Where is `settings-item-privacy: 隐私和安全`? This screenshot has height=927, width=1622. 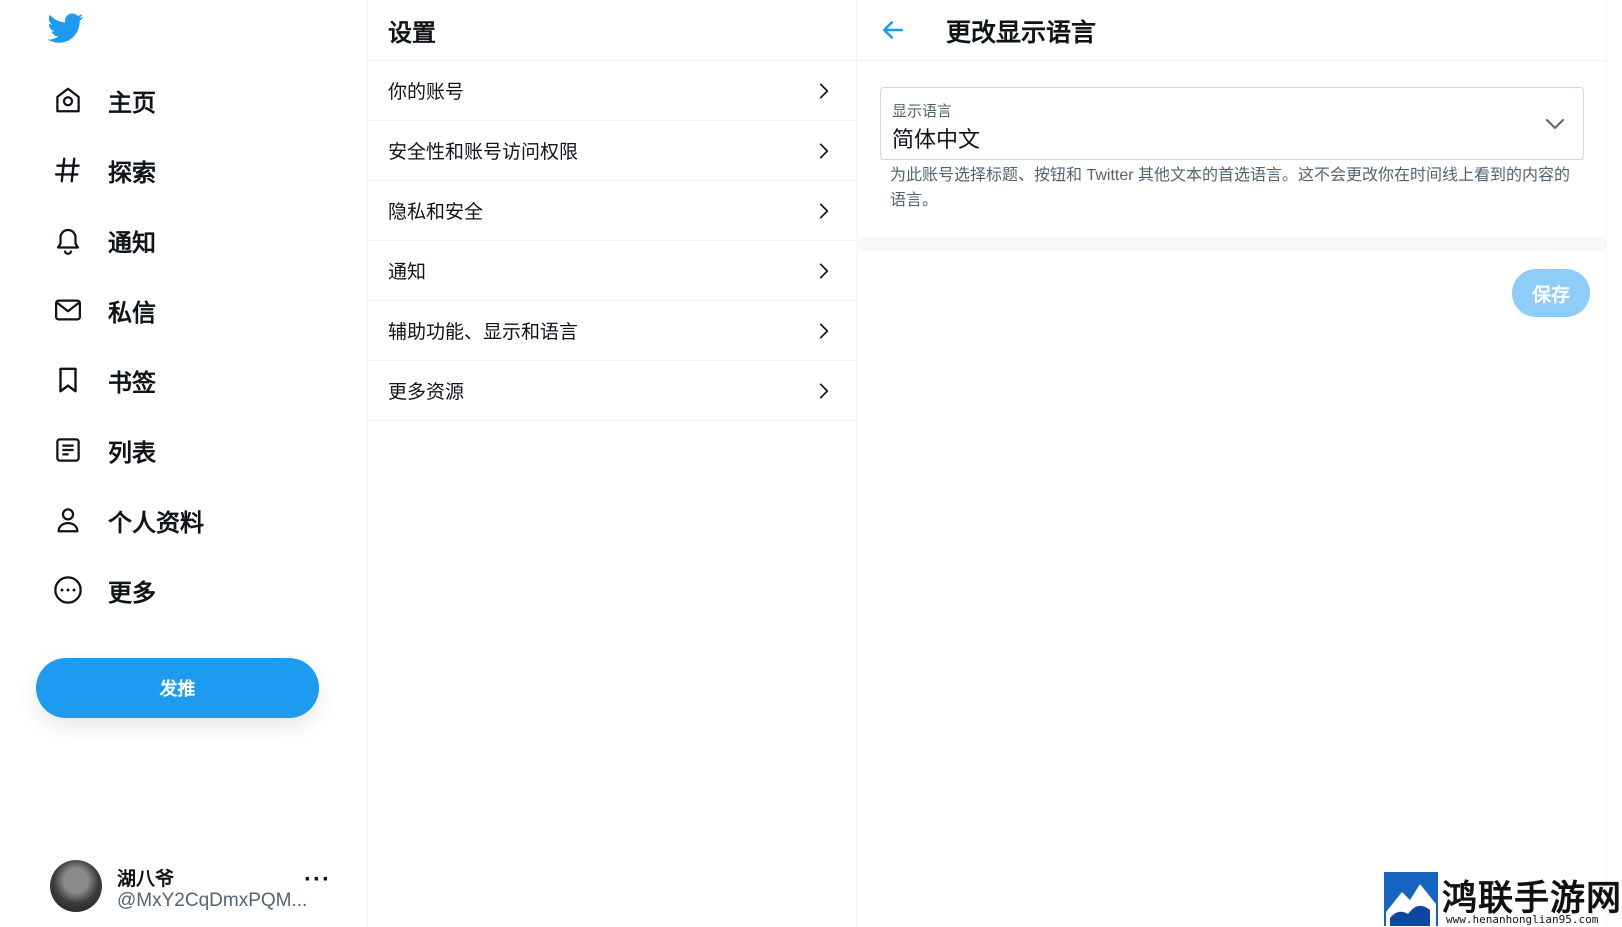
settings-item-privacy: 隐私和安全 is located at coordinates (612, 211).